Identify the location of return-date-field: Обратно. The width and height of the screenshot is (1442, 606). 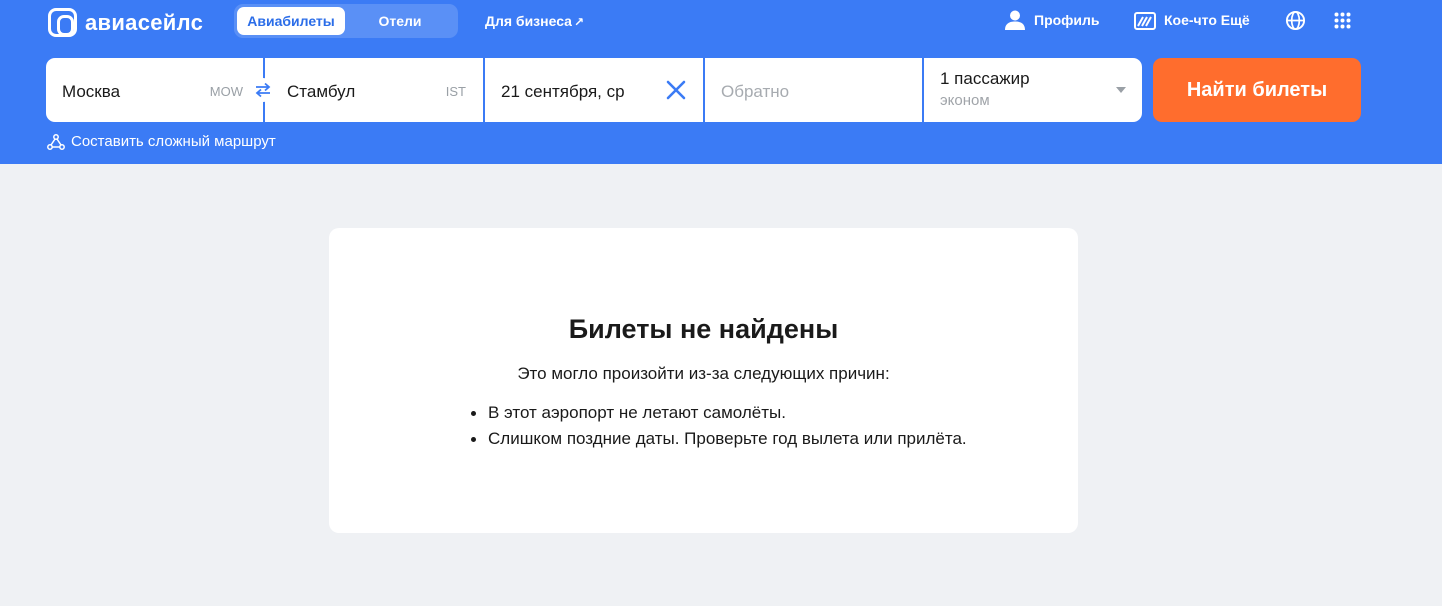
(814, 90).